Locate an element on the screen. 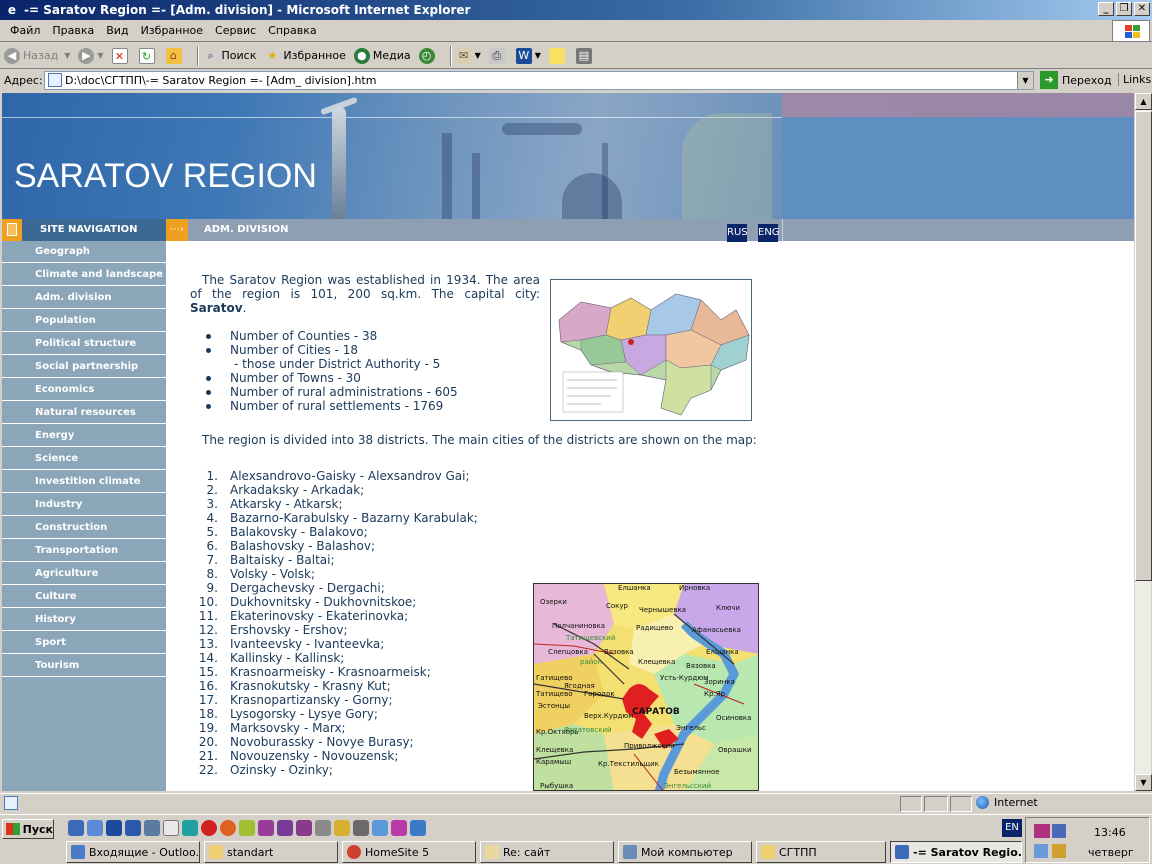  forward-button: ▶ ▼ is located at coordinates (91, 55).